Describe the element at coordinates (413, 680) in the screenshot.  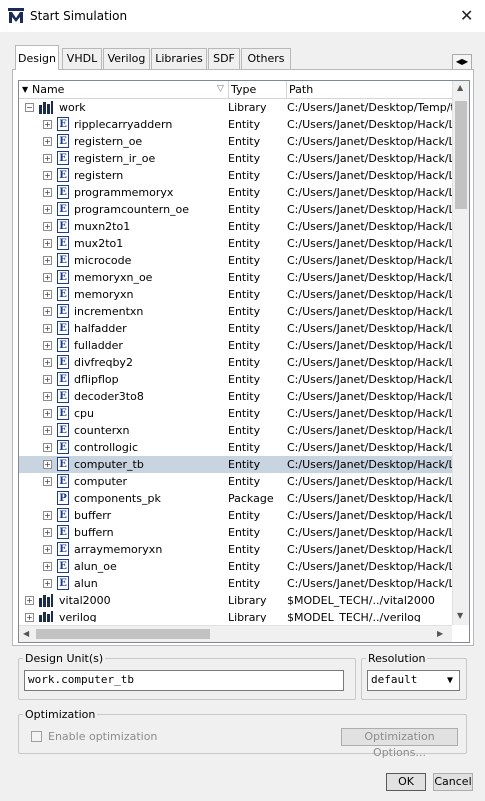
I see `resolution-select: default ▼` at that location.